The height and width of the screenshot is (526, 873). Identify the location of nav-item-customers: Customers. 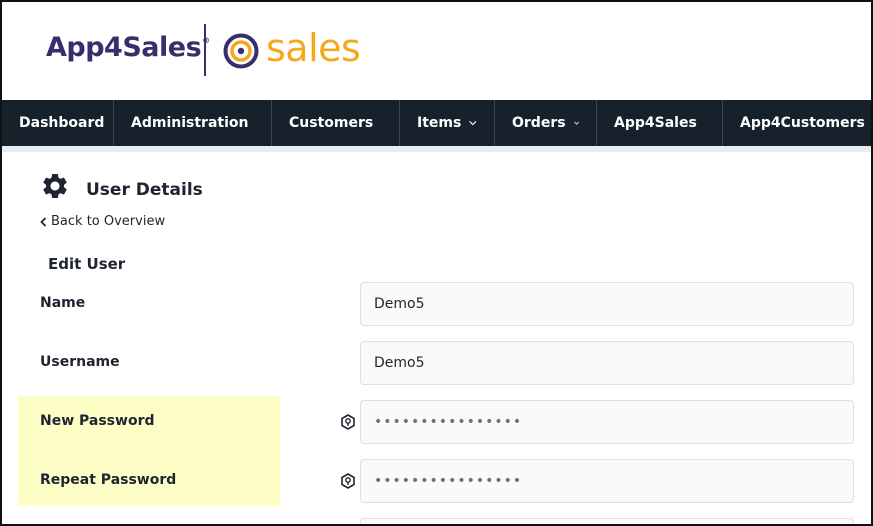
(336, 123).